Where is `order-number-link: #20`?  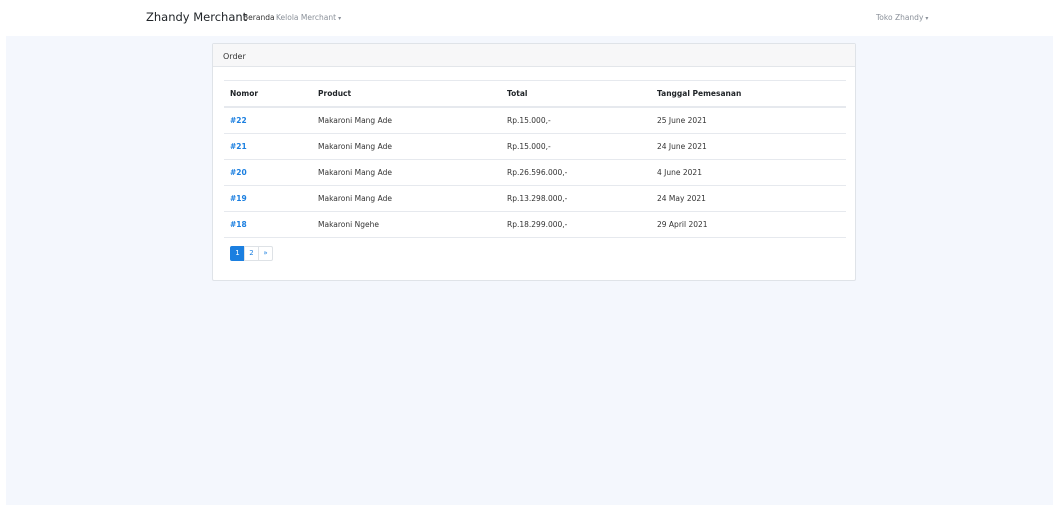 order-number-link: #20 is located at coordinates (268, 172).